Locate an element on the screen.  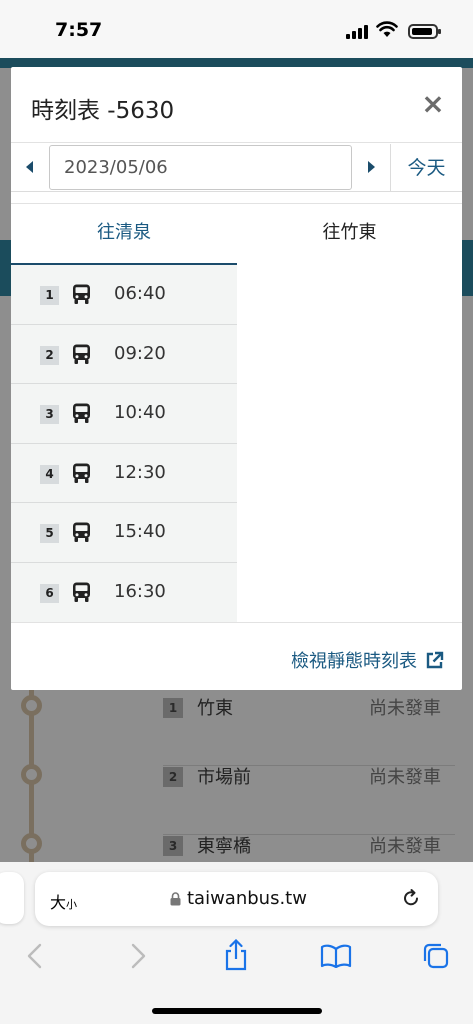
schedule-row: 2 09:20 is located at coordinates (124, 354).